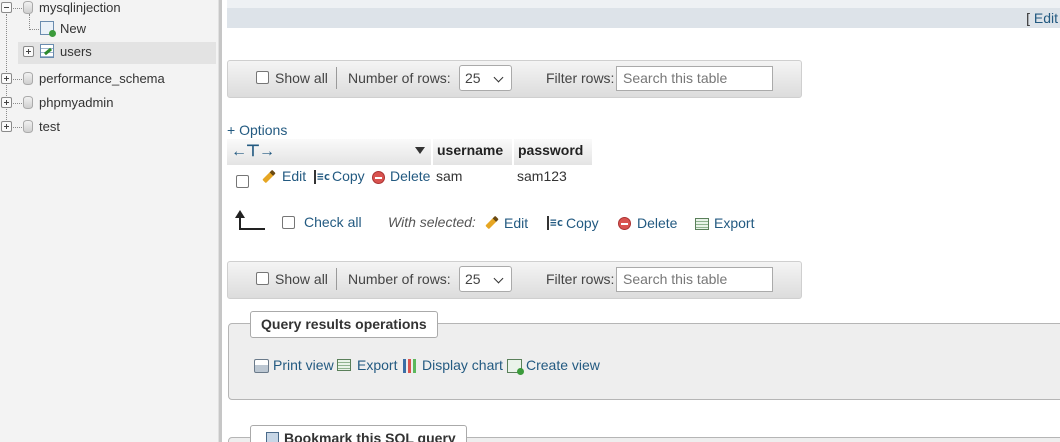 This screenshot has width=1060, height=442. I want to click on tree-item-label: test, so click(49, 126).